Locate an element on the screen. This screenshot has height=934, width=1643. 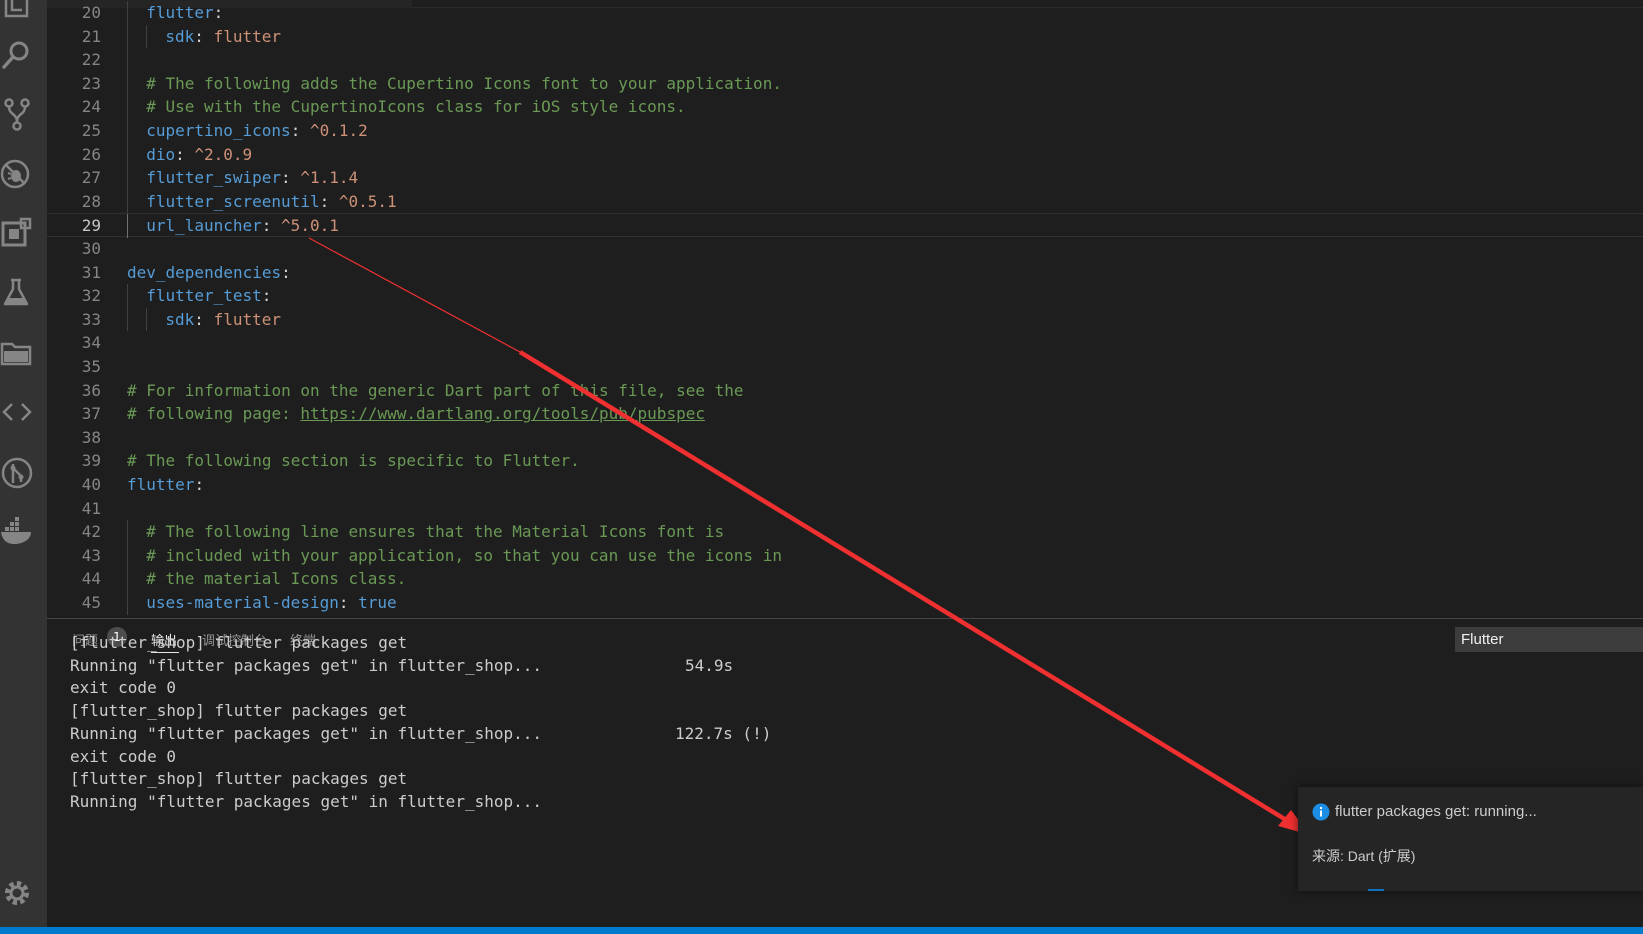
code-token: ^5.0.1 is located at coordinates (310, 226).